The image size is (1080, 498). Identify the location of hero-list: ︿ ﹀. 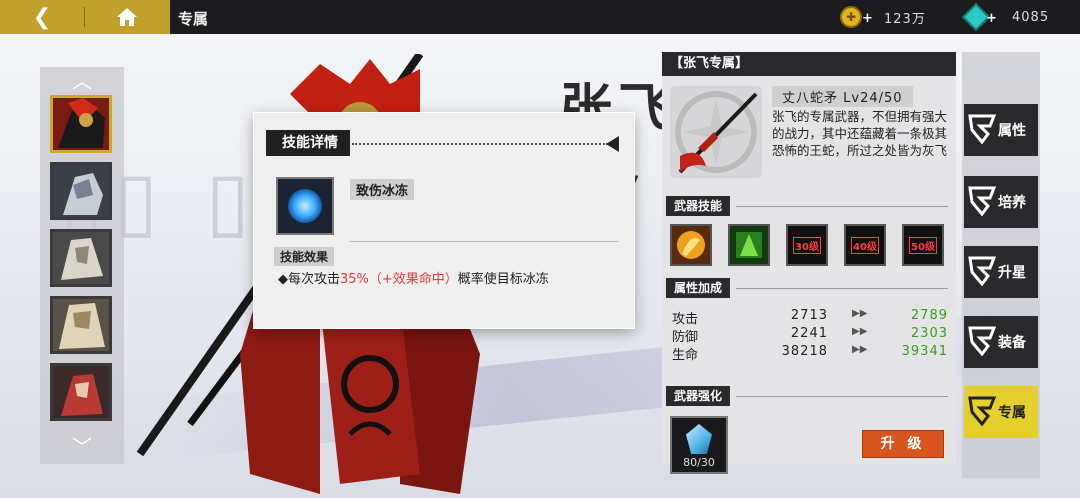
(82, 265).